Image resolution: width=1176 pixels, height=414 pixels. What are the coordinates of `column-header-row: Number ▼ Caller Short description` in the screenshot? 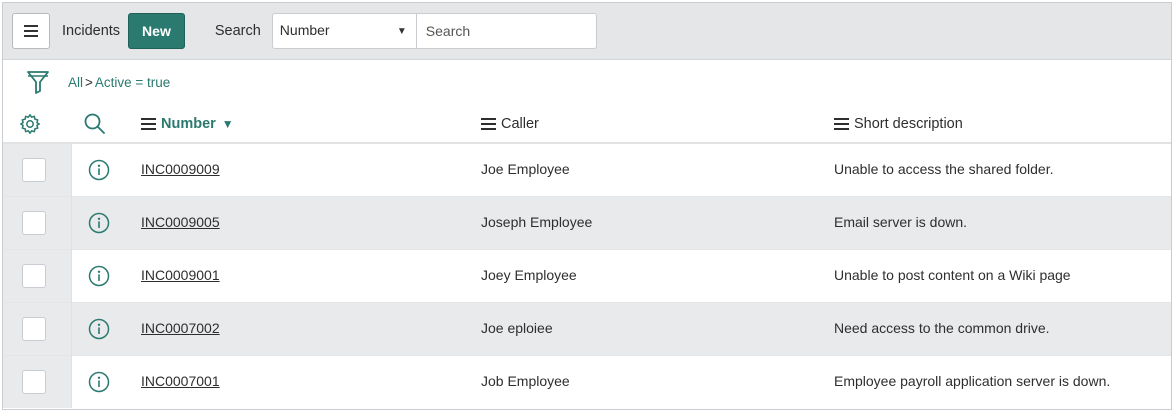 It's located at (587, 124).